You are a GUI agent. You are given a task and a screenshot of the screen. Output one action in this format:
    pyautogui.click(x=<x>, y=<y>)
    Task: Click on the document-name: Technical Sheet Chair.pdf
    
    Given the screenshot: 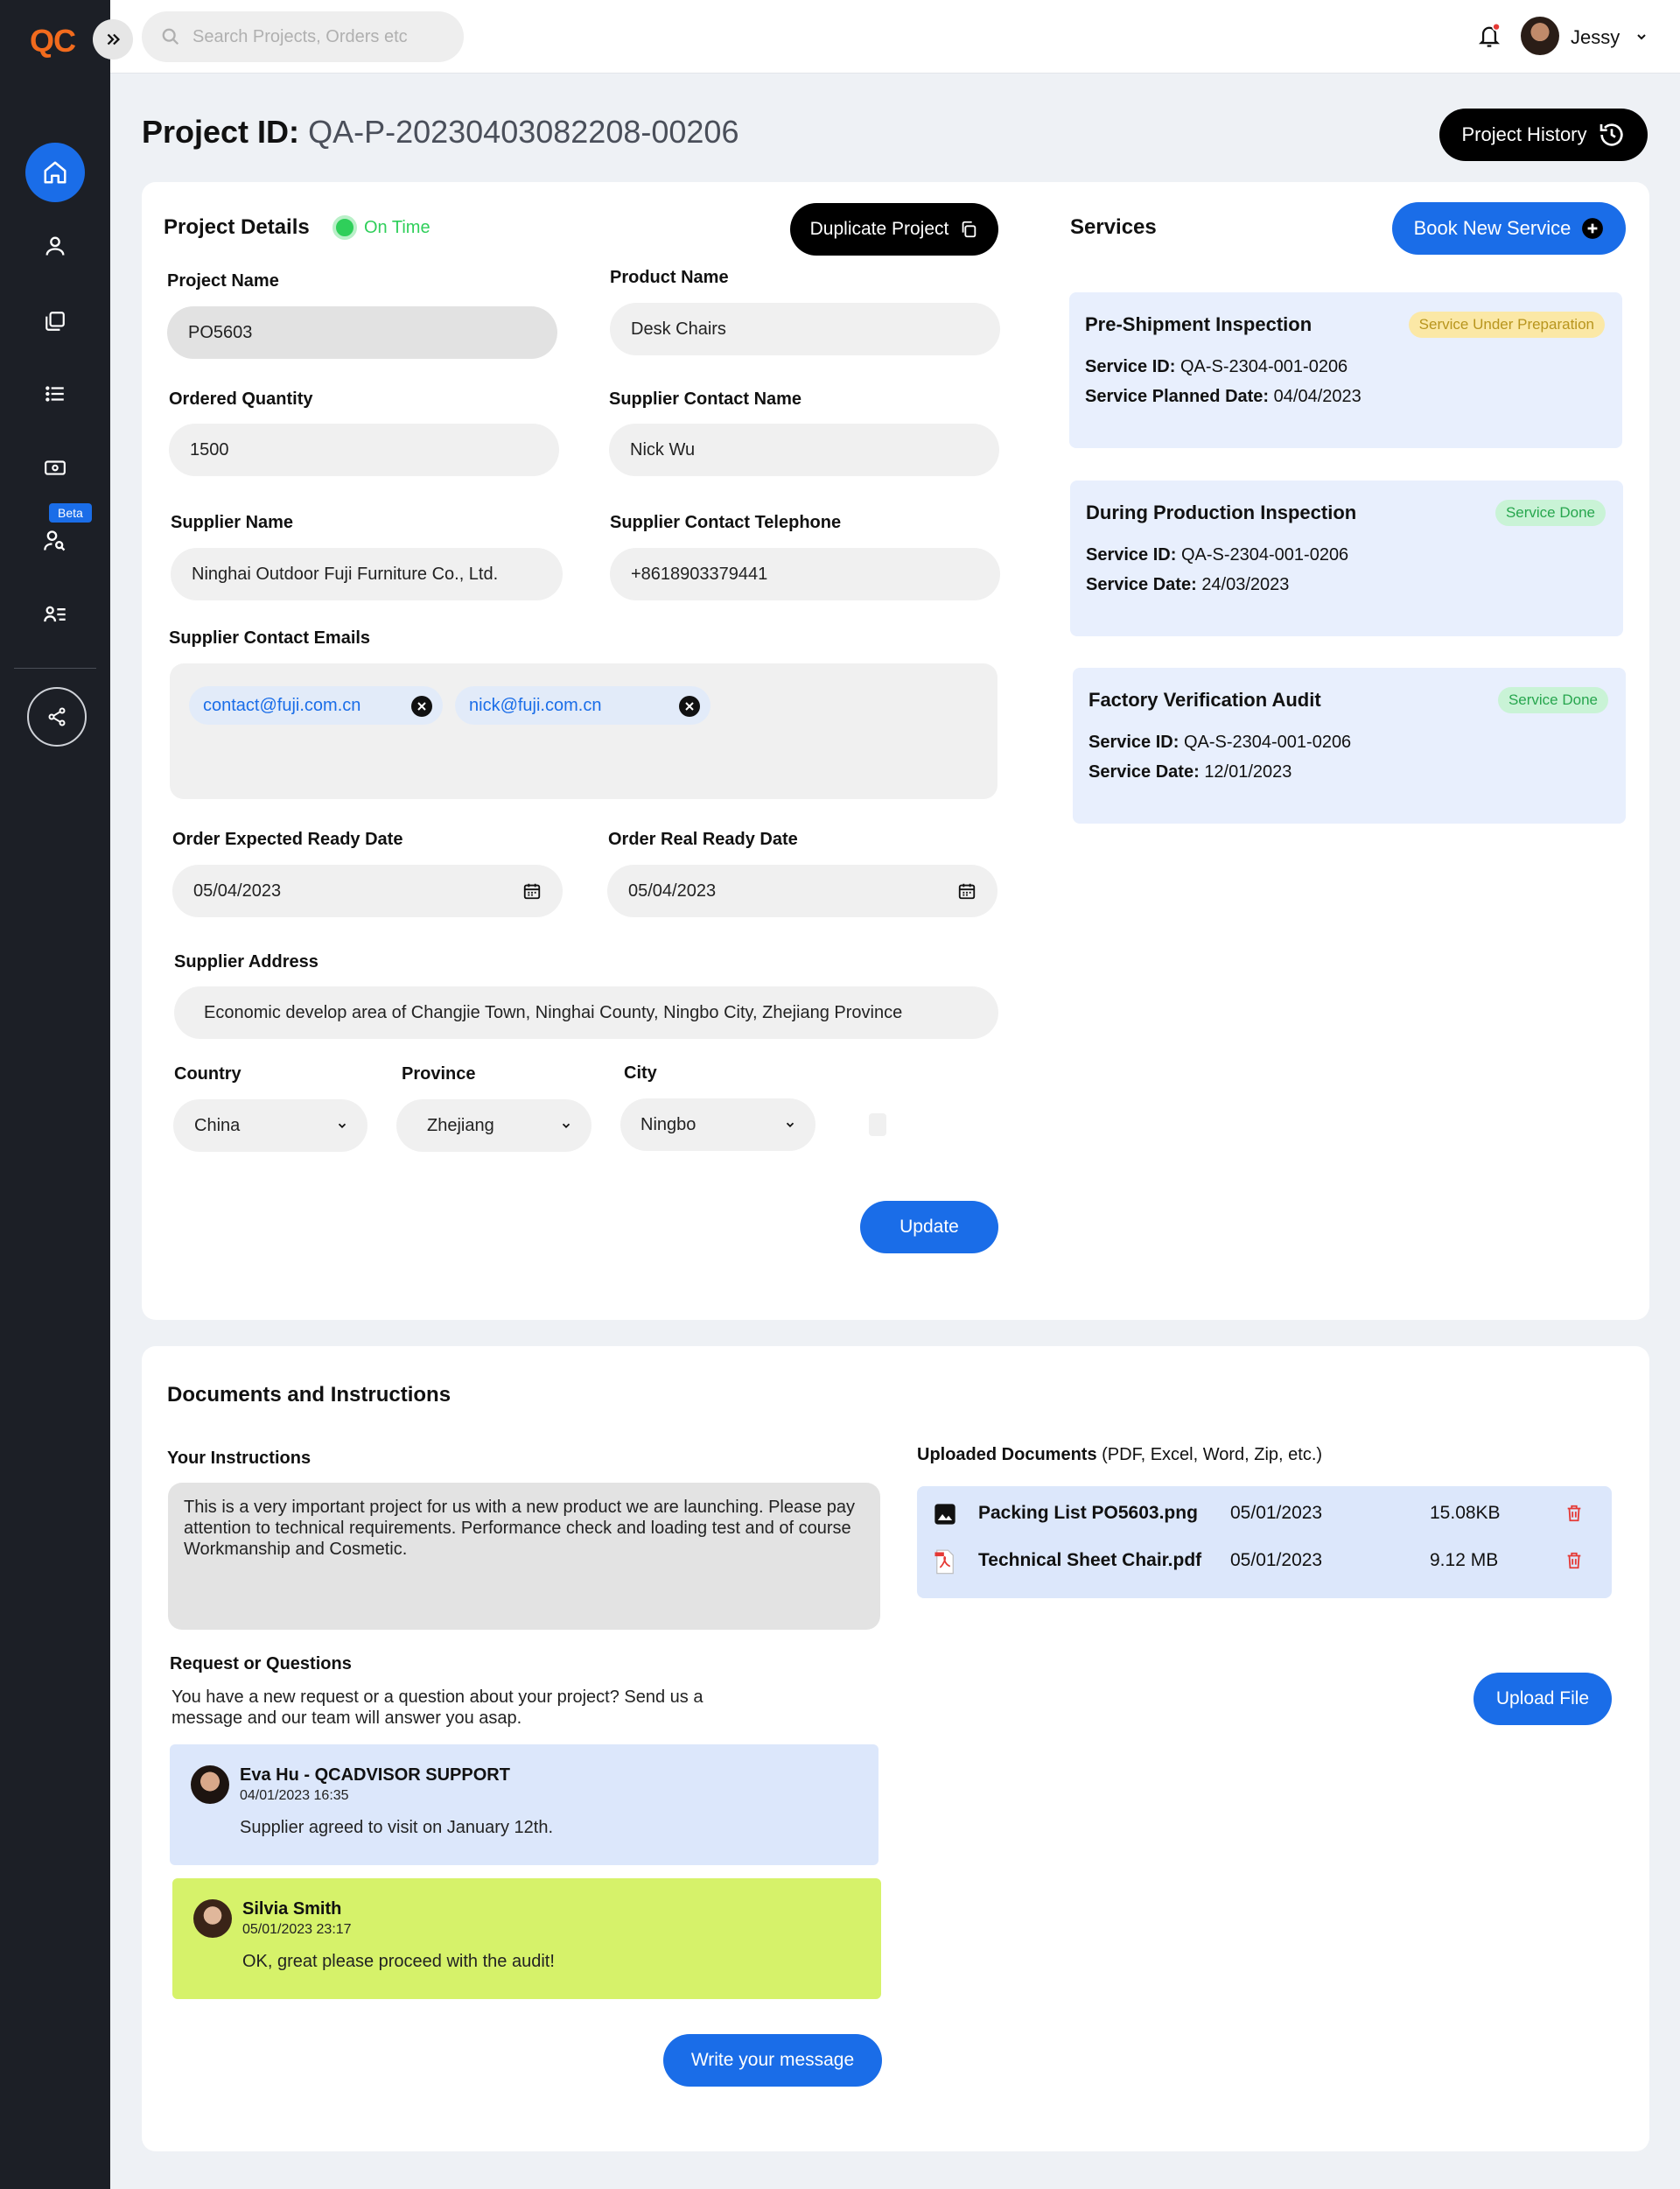 What is the action you would take?
    pyautogui.click(x=1089, y=1560)
    